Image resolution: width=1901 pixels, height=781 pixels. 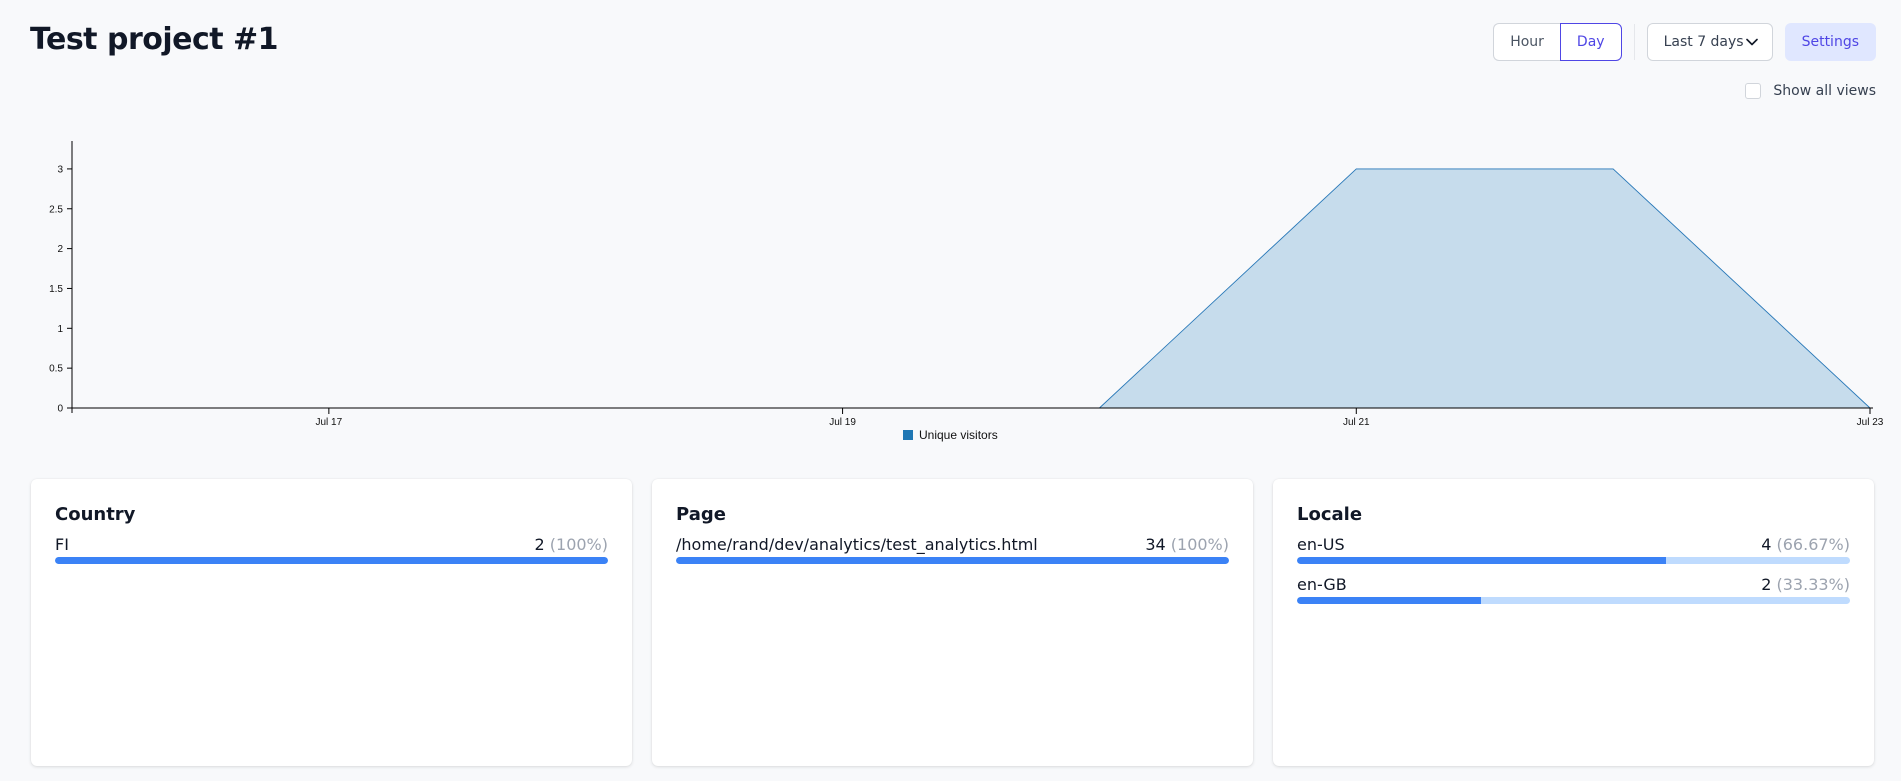 What do you see at coordinates (331, 622) in the screenshot?
I see `country-card: Country FI 2 (100%)` at bounding box center [331, 622].